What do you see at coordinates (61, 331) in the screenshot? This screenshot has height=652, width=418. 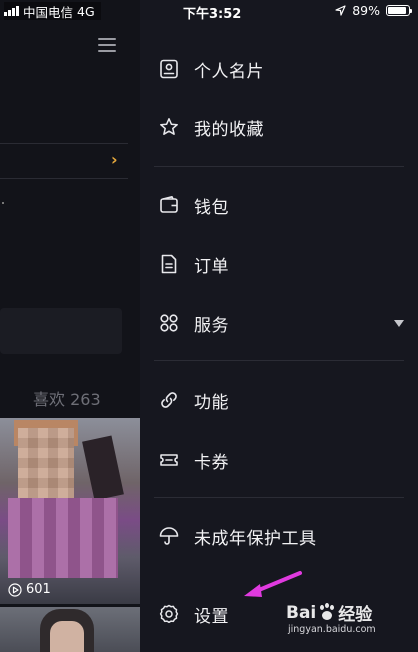 I see `profile-card-block` at bounding box center [61, 331].